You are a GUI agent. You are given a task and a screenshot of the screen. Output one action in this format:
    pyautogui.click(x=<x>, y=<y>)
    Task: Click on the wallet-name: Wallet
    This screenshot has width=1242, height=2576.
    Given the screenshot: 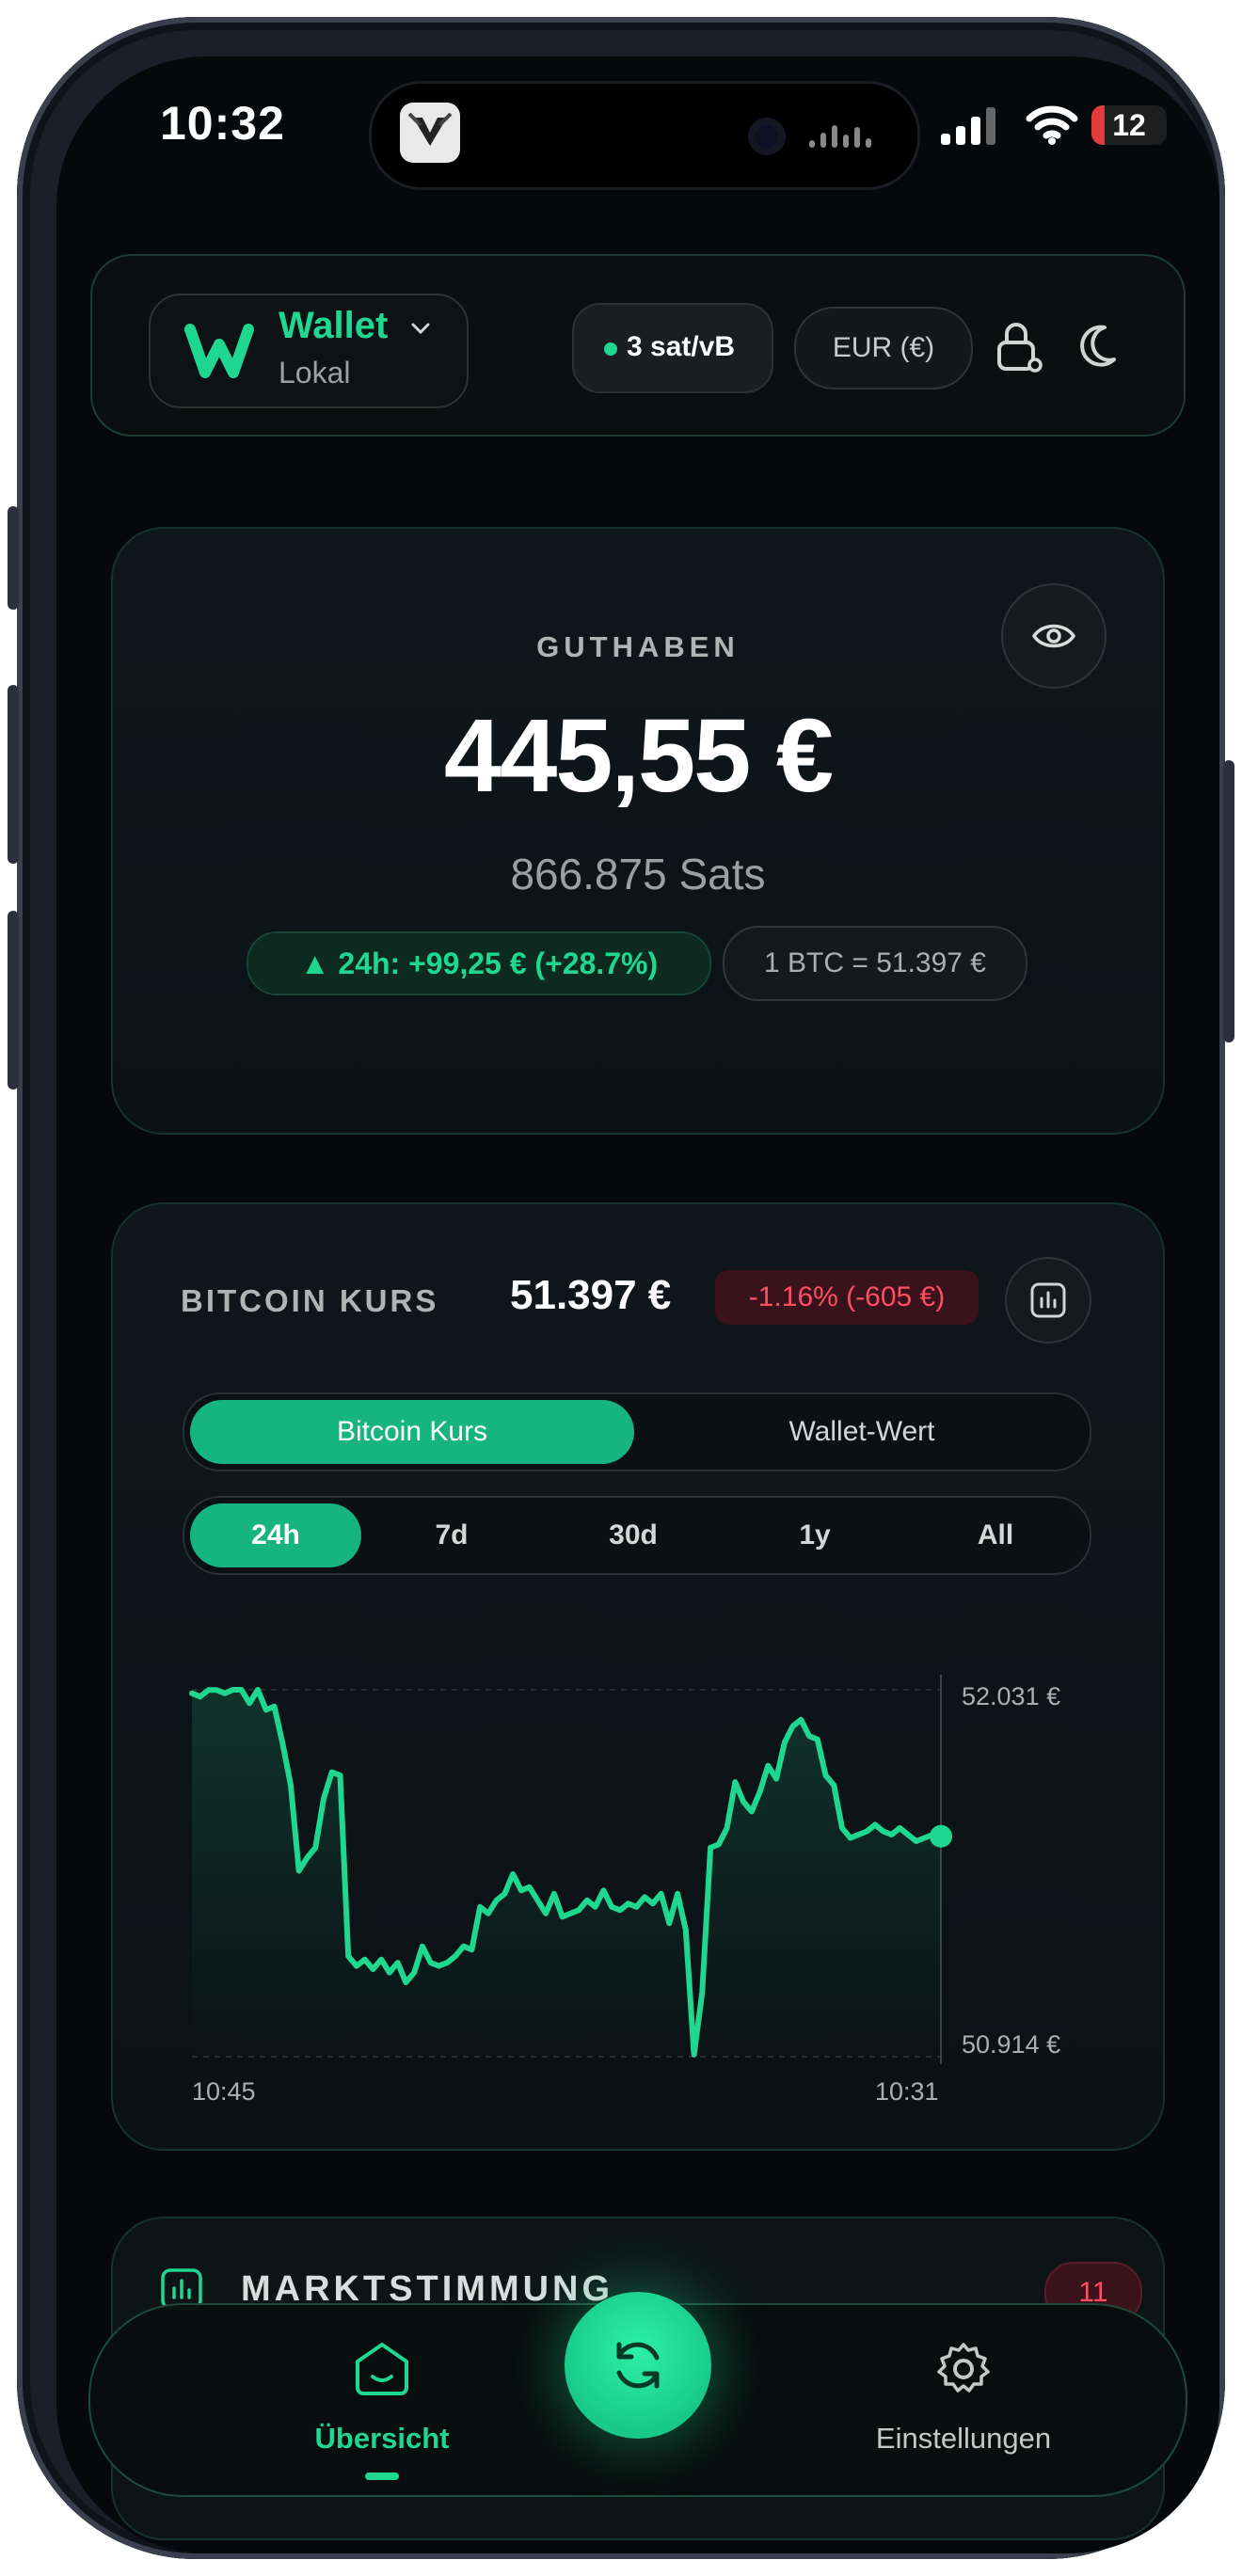 What is the action you would take?
    pyautogui.click(x=334, y=325)
    